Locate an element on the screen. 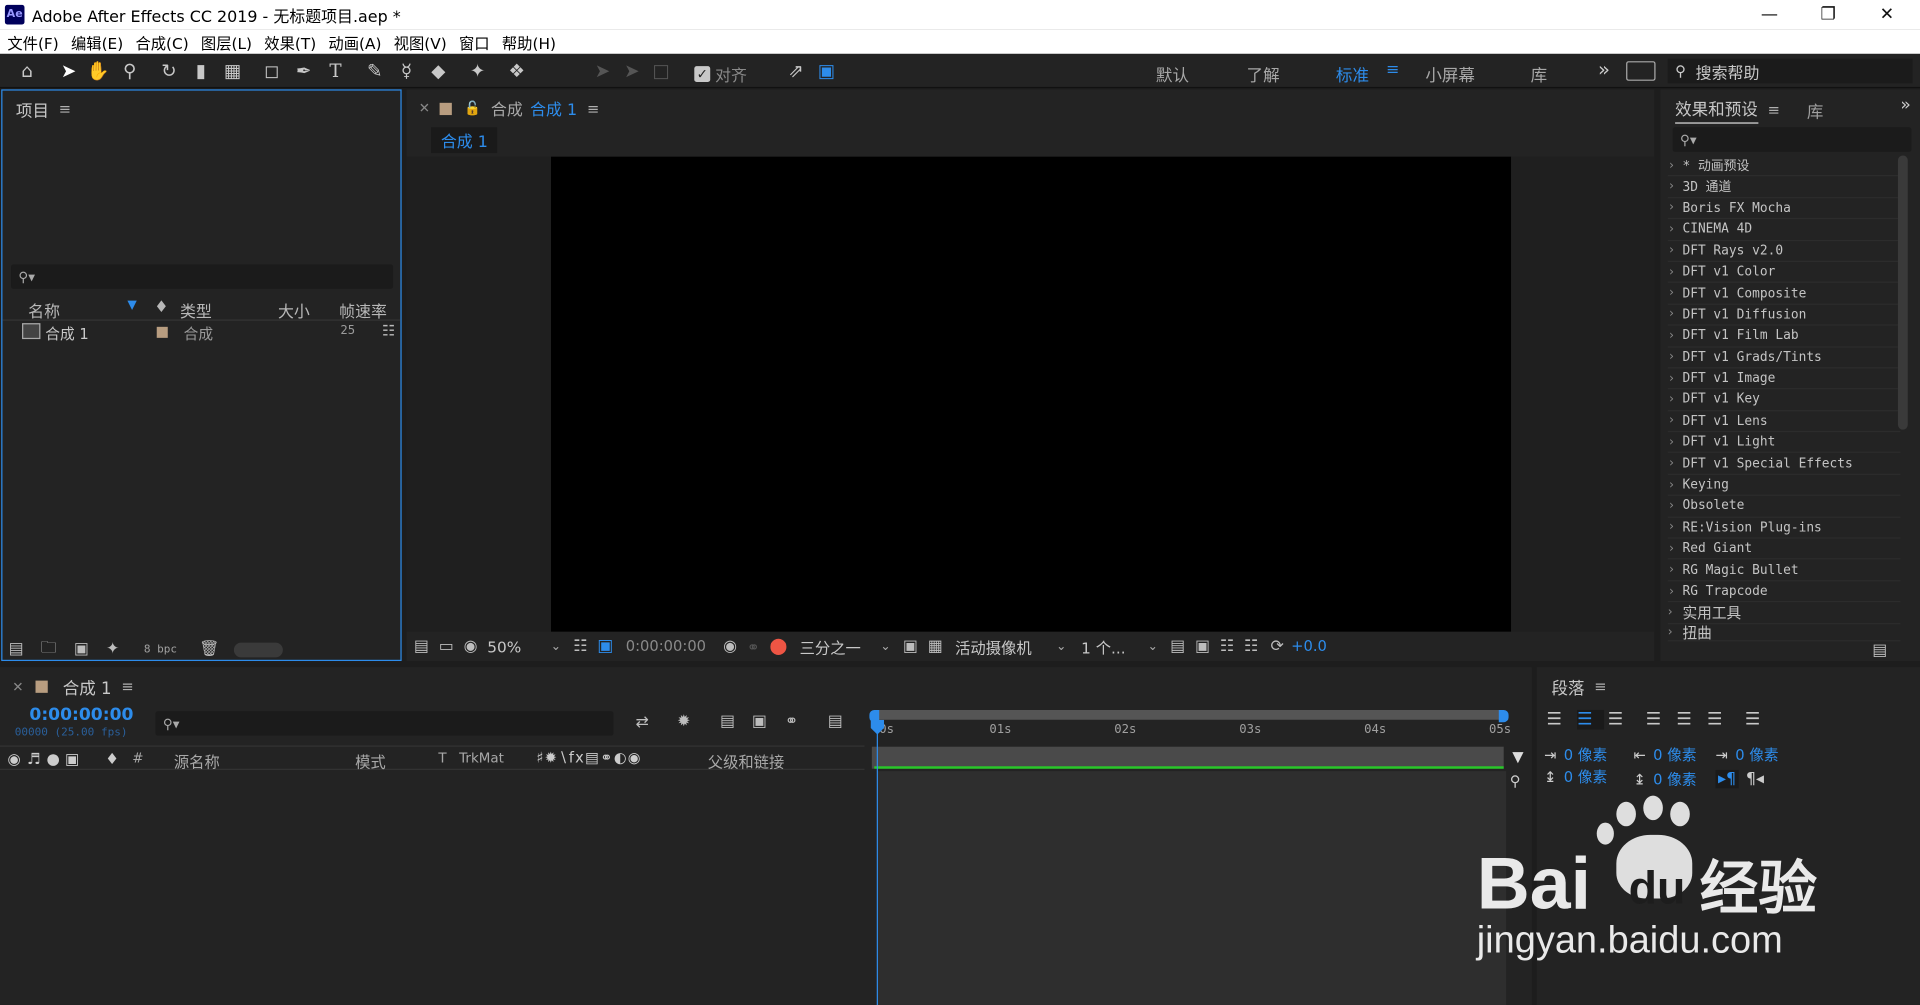 The width and height of the screenshot is (1920, 1005). comp-tab-name: 合成 1 is located at coordinates (553, 108).